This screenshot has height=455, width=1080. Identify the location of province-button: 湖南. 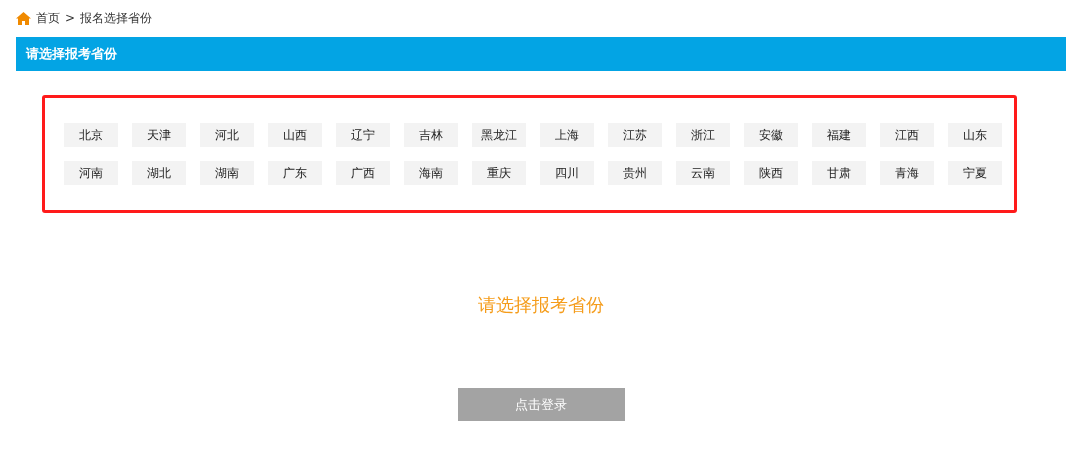
(227, 173).